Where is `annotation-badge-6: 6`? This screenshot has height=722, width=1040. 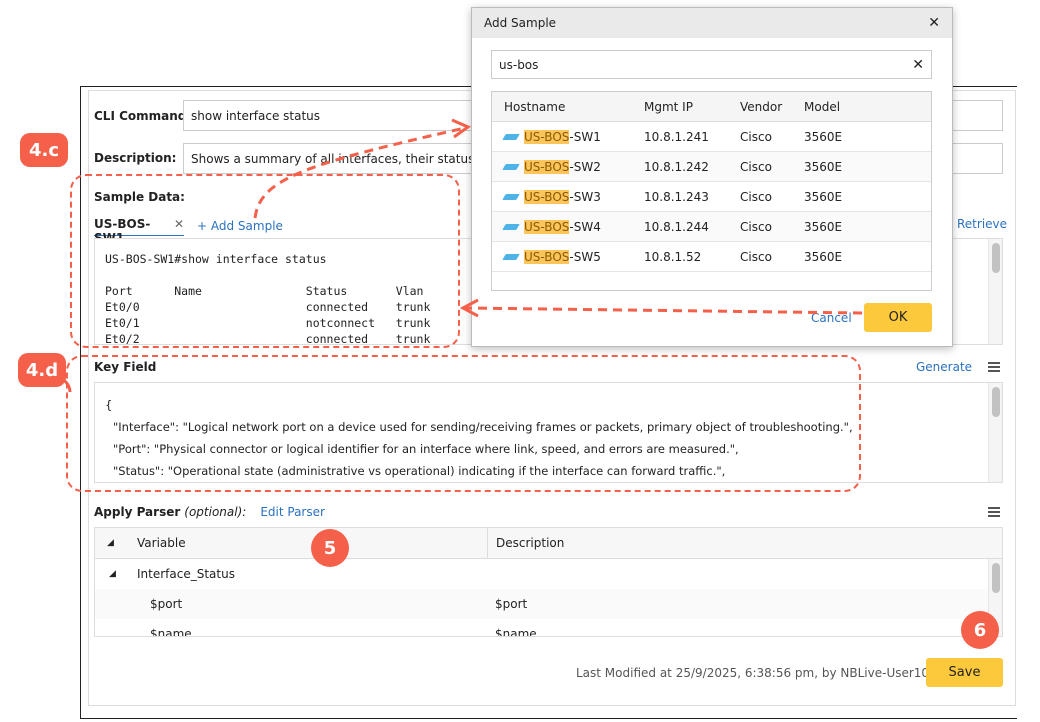 annotation-badge-6: 6 is located at coordinates (980, 630).